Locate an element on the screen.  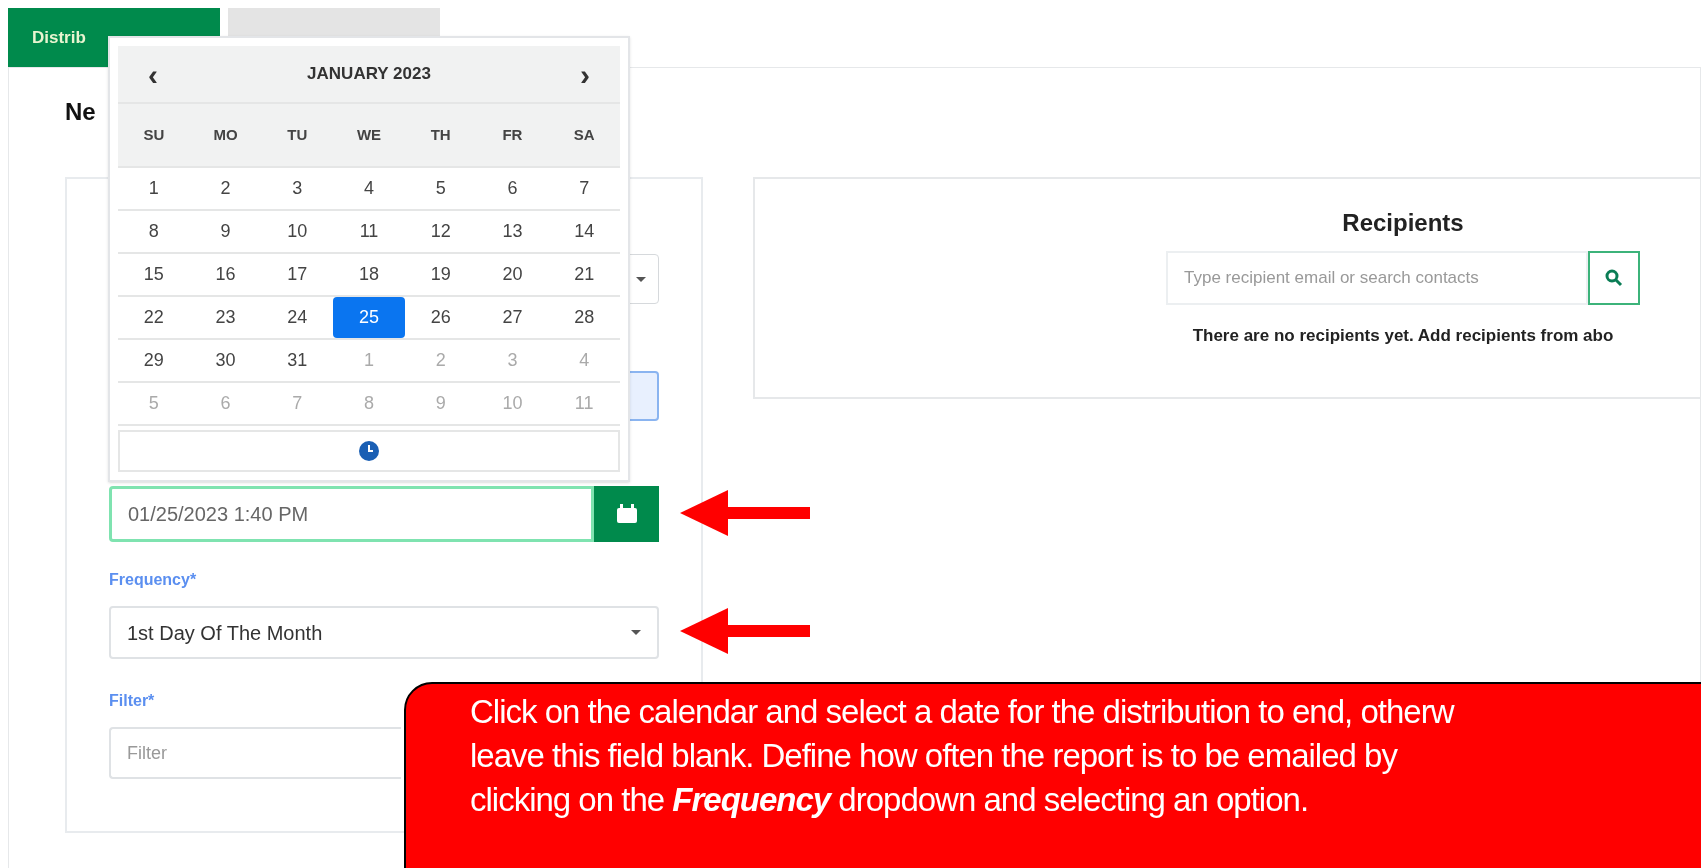
calendar-day: 19 is located at coordinates (440, 274).